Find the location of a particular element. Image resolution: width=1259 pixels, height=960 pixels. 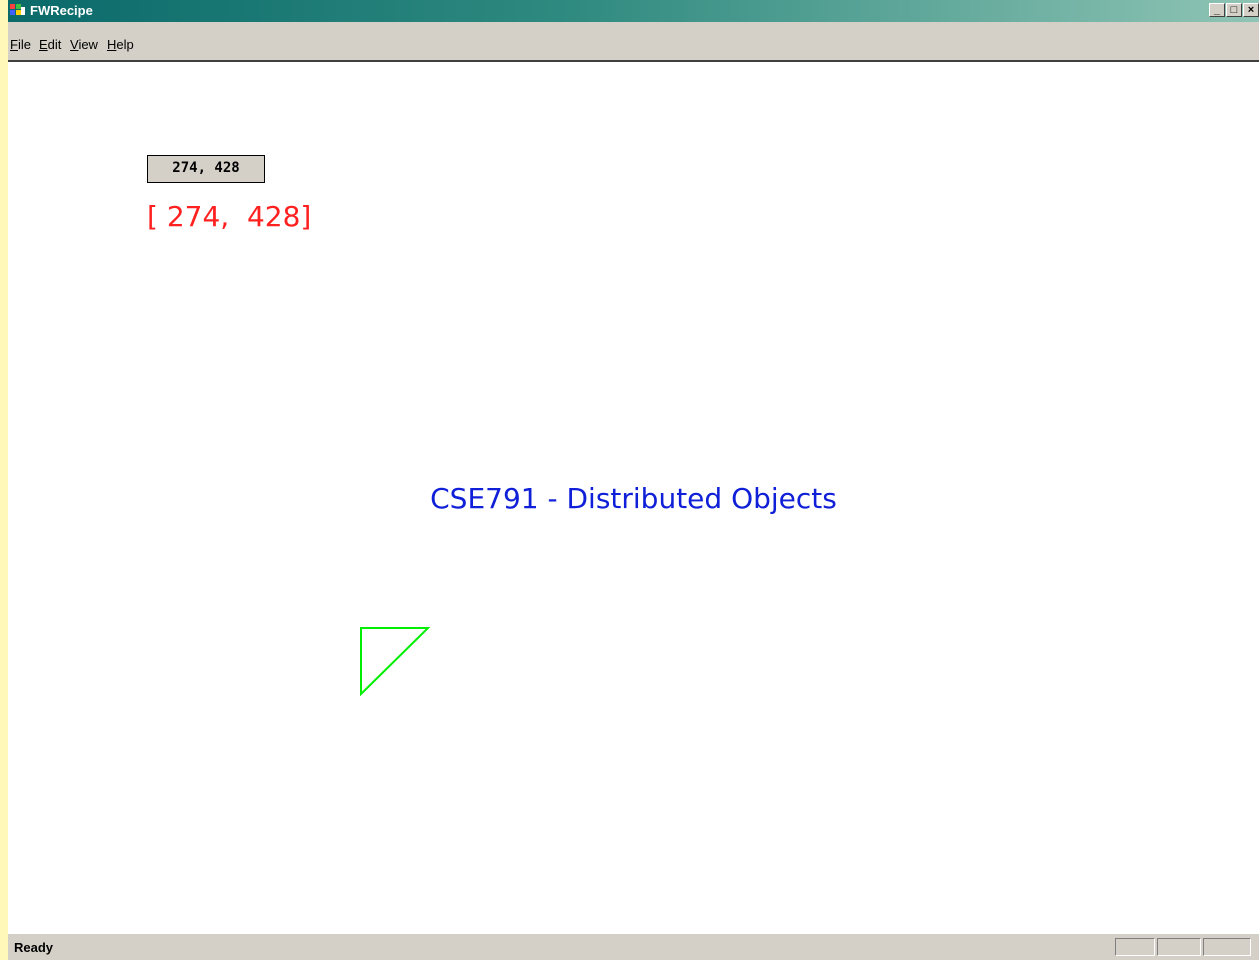

menu-view: View is located at coordinates (84, 44).